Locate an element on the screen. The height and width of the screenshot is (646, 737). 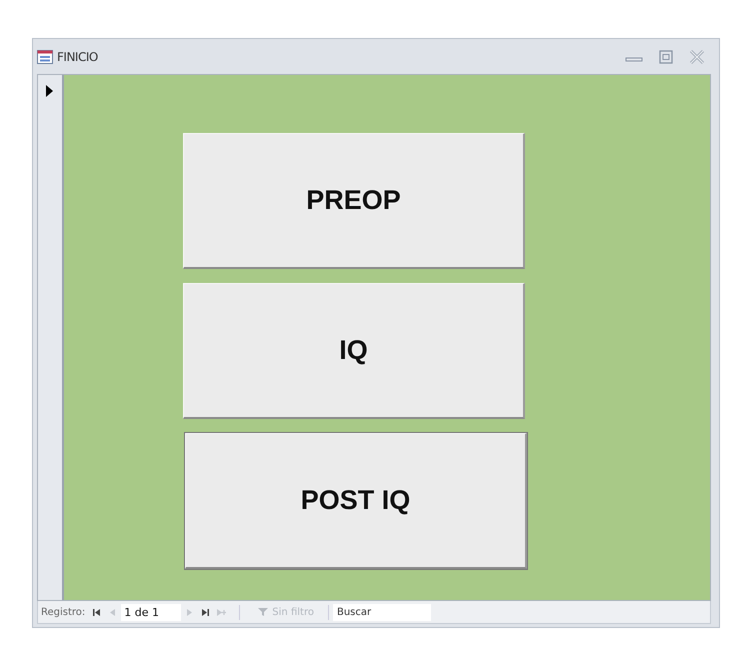
close-icon is located at coordinates (697, 56).